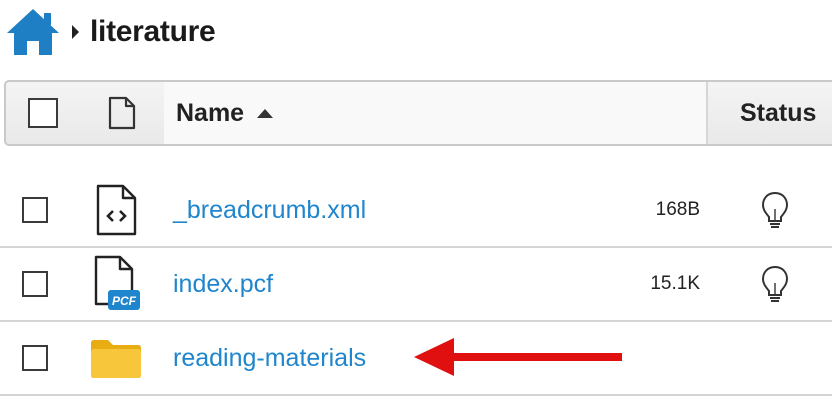 Image resolution: width=832 pixels, height=403 pixels. I want to click on column-header-status: Status, so click(769, 113).